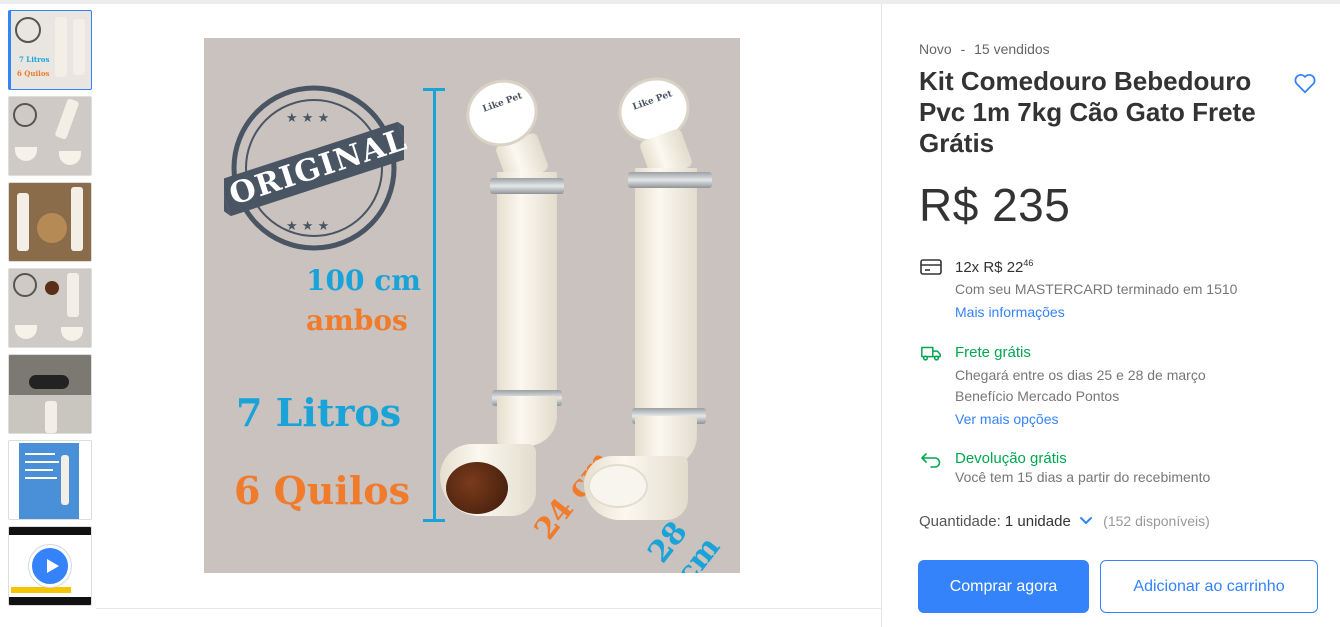 This screenshot has height=627, width=1340. What do you see at coordinates (931, 460) in the screenshot?
I see `return-arrow-icon` at bounding box center [931, 460].